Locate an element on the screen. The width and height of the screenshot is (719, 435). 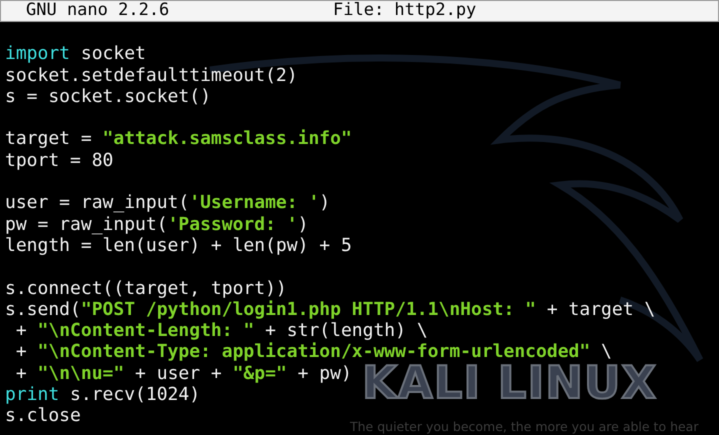
wallpaper-tagline: The quieter you become, the more you are able to hear is located at coordinates (524, 427).